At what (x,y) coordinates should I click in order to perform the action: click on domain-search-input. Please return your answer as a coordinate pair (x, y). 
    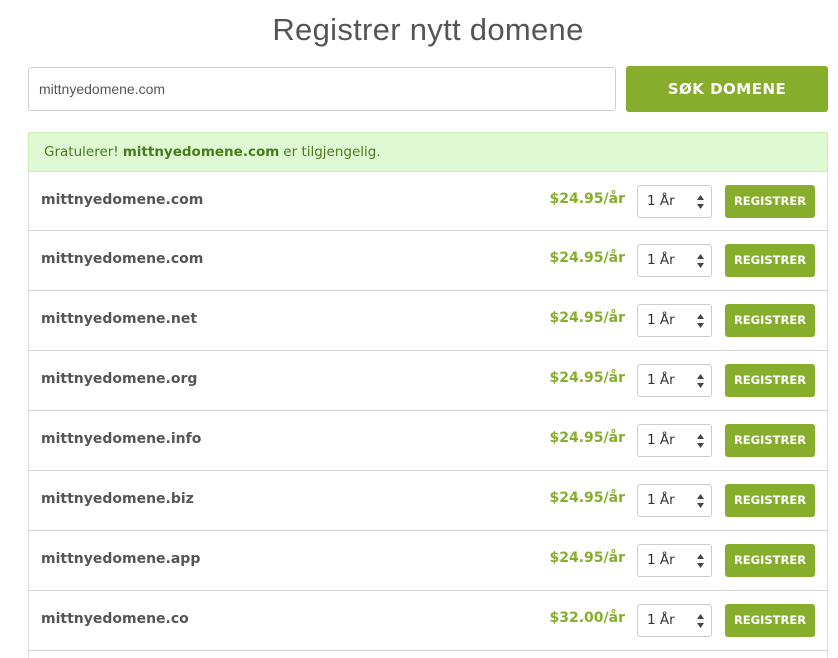
    Looking at the image, I should click on (322, 89).